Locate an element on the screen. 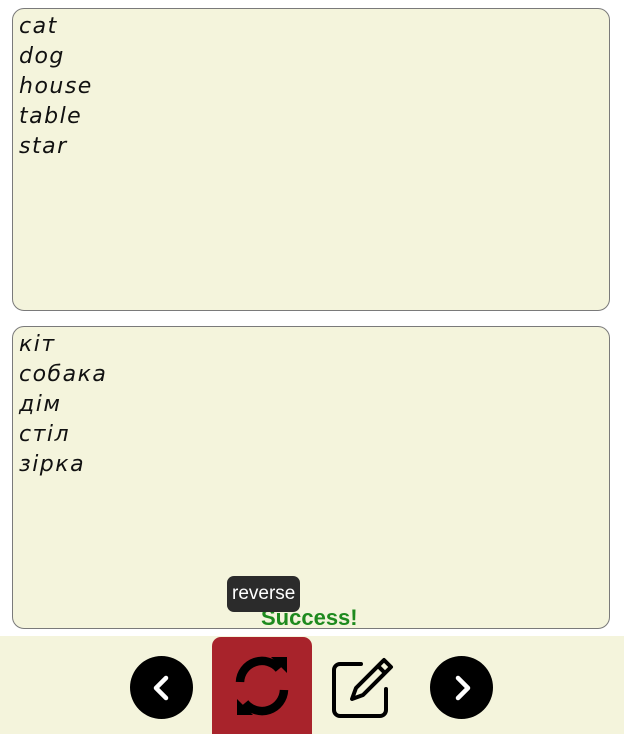 The image size is (624, 734). target-word: дім is located at coordinates (40, 404).